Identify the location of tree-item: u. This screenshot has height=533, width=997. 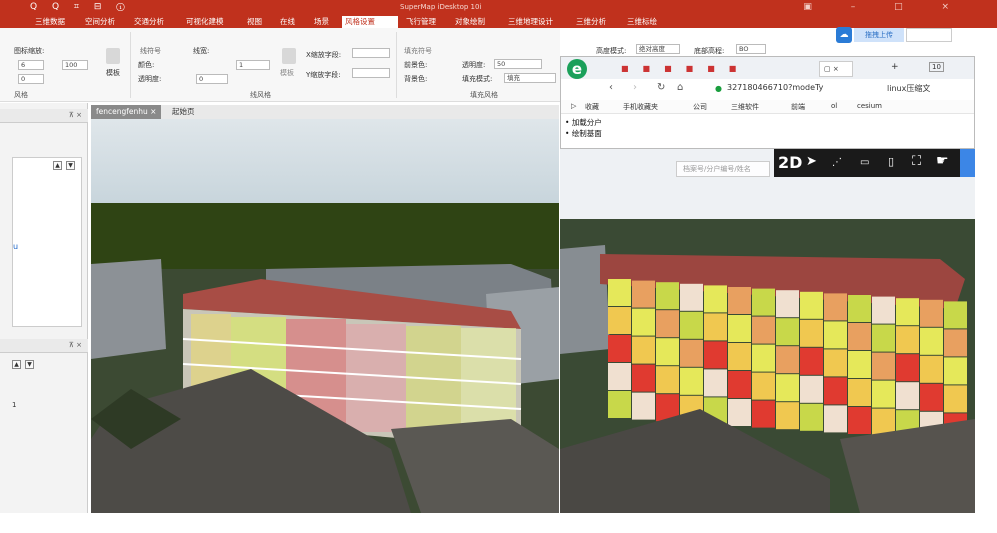
(15, 246).